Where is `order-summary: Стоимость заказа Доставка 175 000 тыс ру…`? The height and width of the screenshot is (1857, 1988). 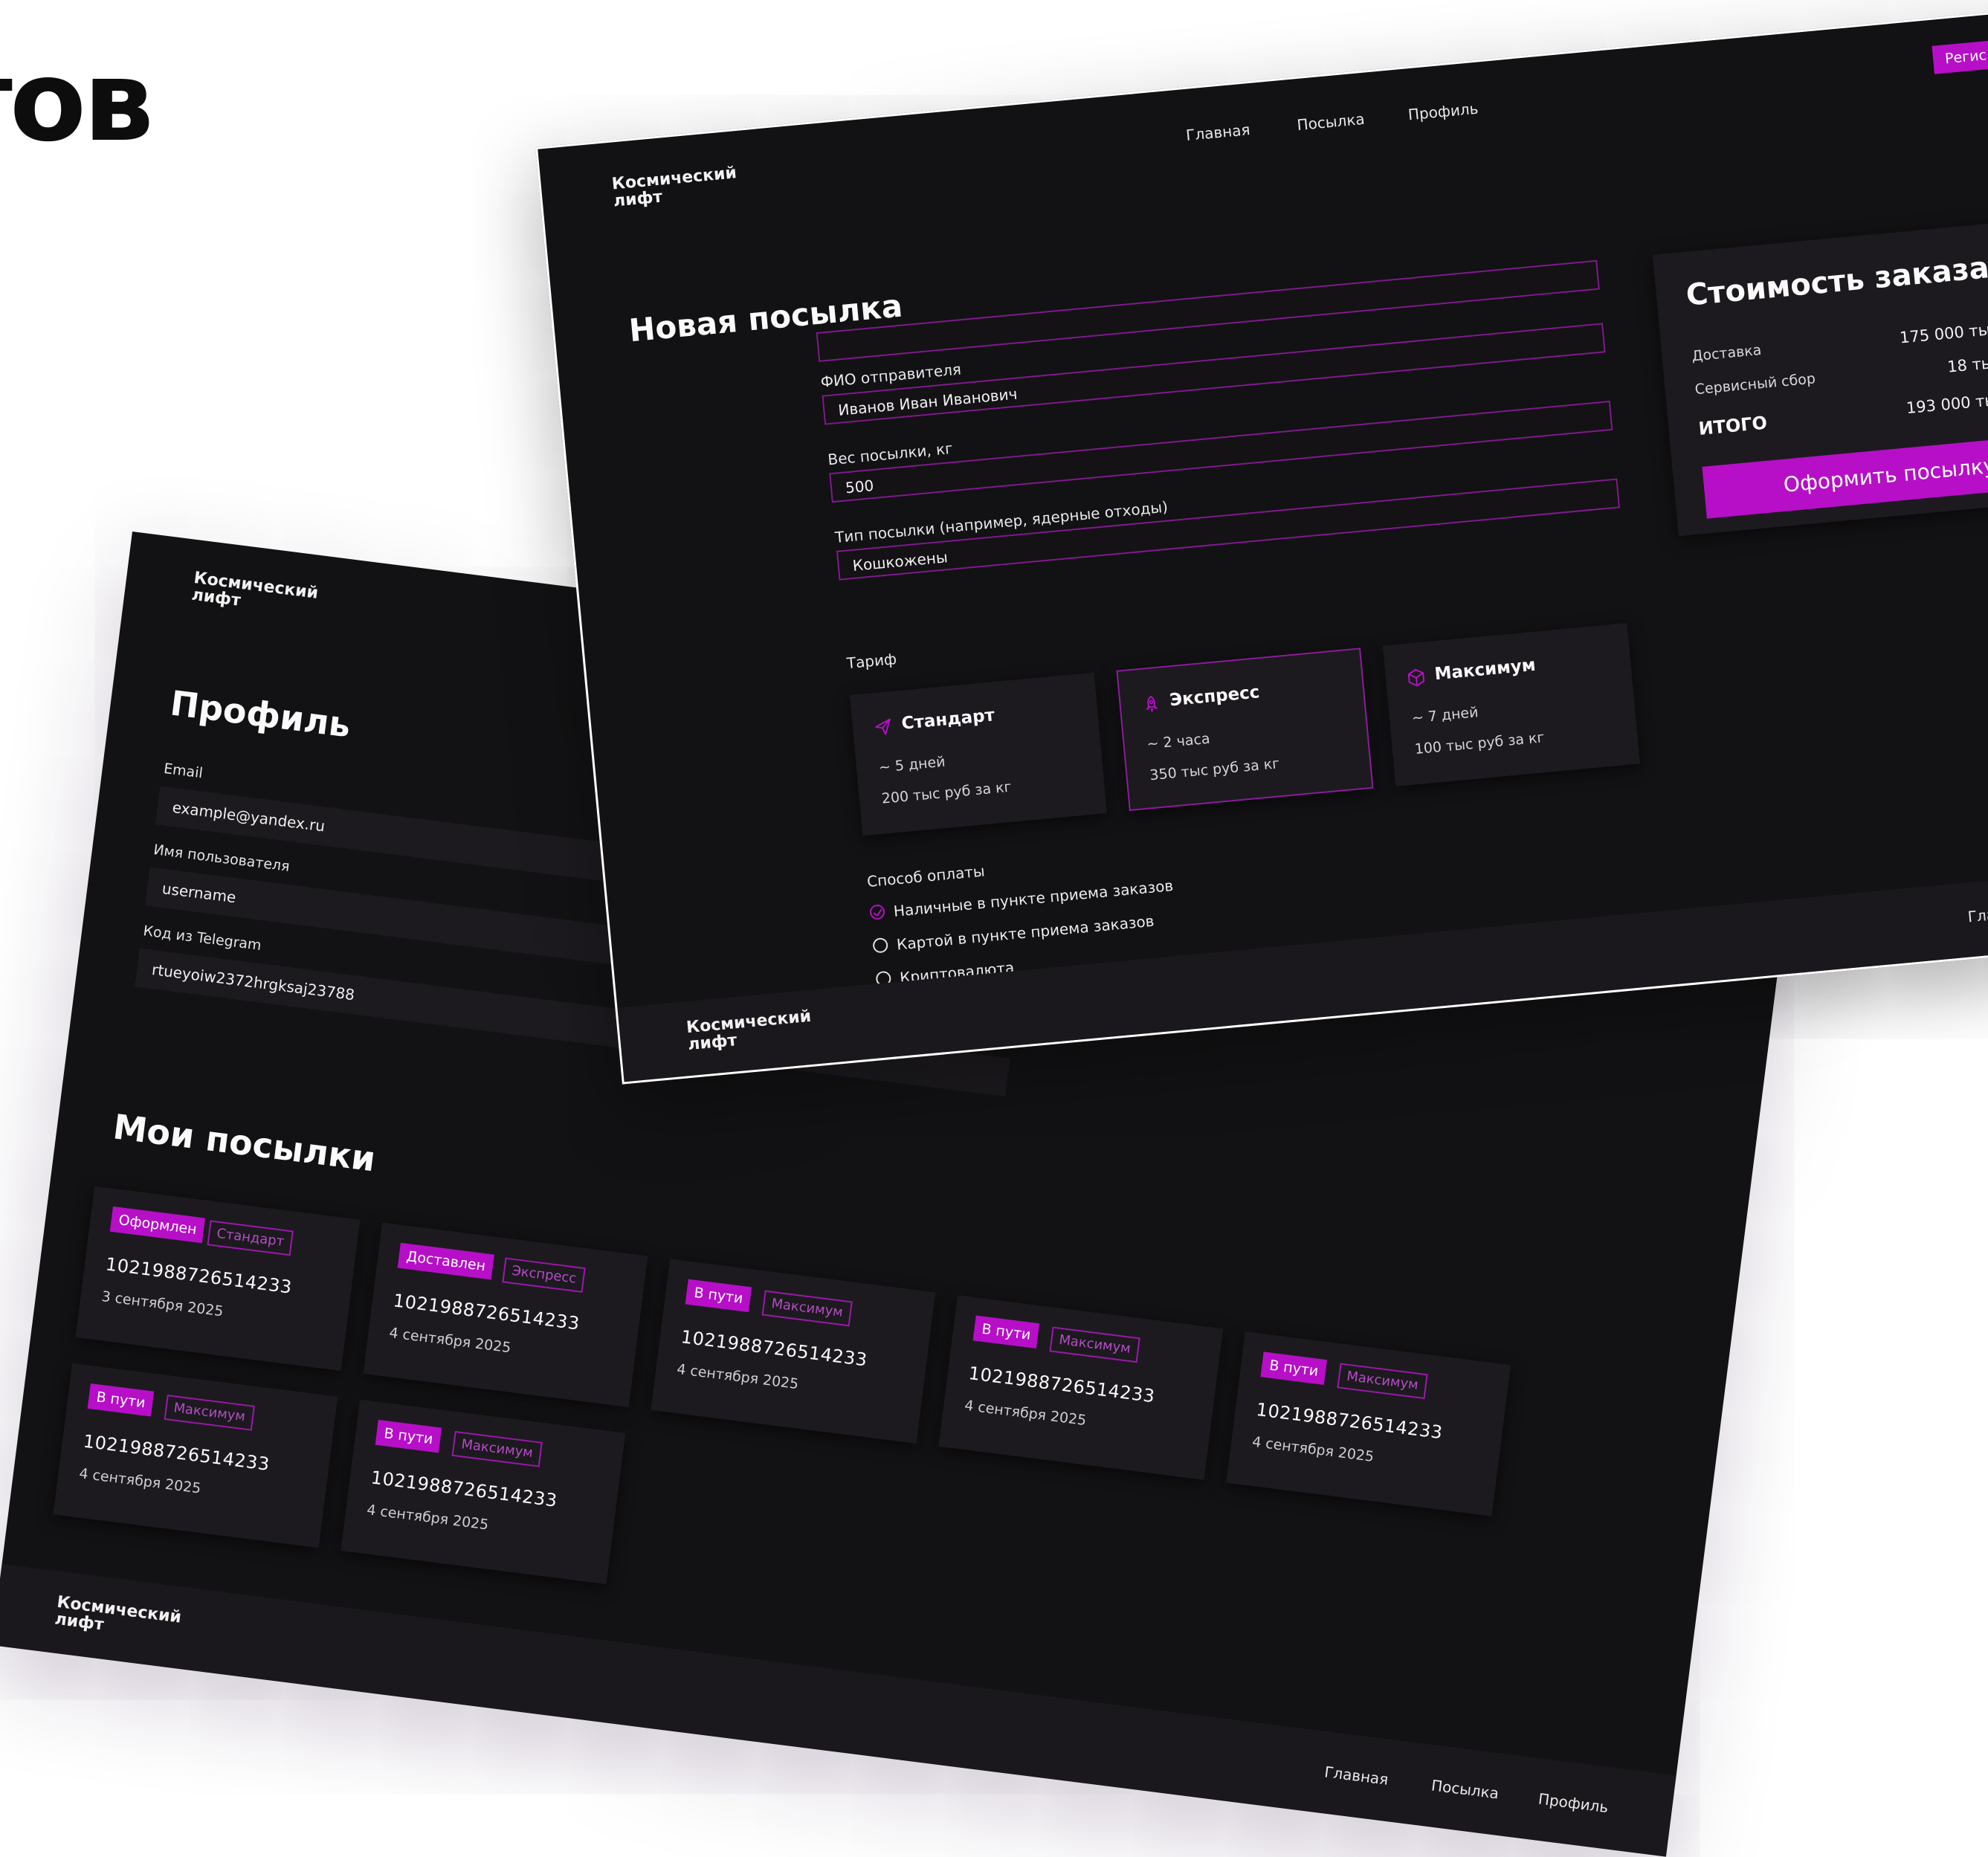 order-summary: Стоимость заказа Доставка 175 000 тыс ру… is located at coordinates (1820, 378).